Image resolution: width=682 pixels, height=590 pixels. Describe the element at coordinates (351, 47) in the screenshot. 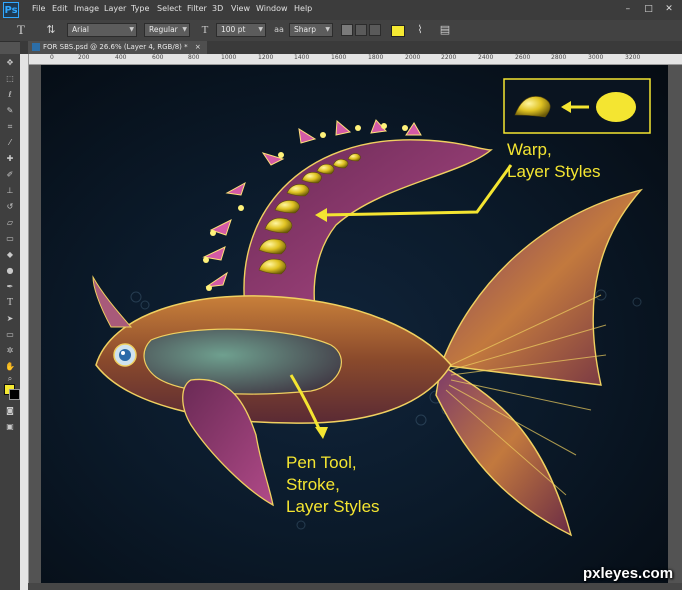

I see `document-tab-bar: FOR SBS.psd @ 26.6% (Layer 4, RGB/8) * ×` at that location.